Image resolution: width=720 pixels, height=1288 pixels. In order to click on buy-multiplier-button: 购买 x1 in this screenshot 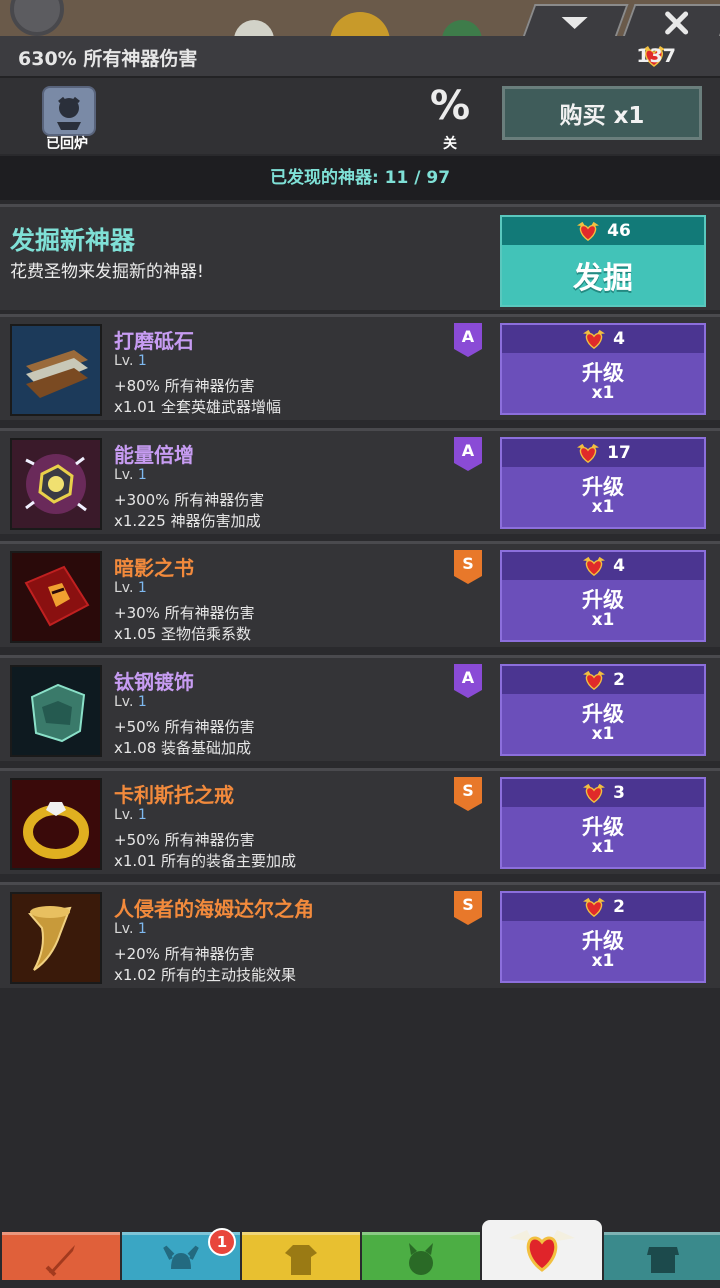, I will do `click(602, 113)`.